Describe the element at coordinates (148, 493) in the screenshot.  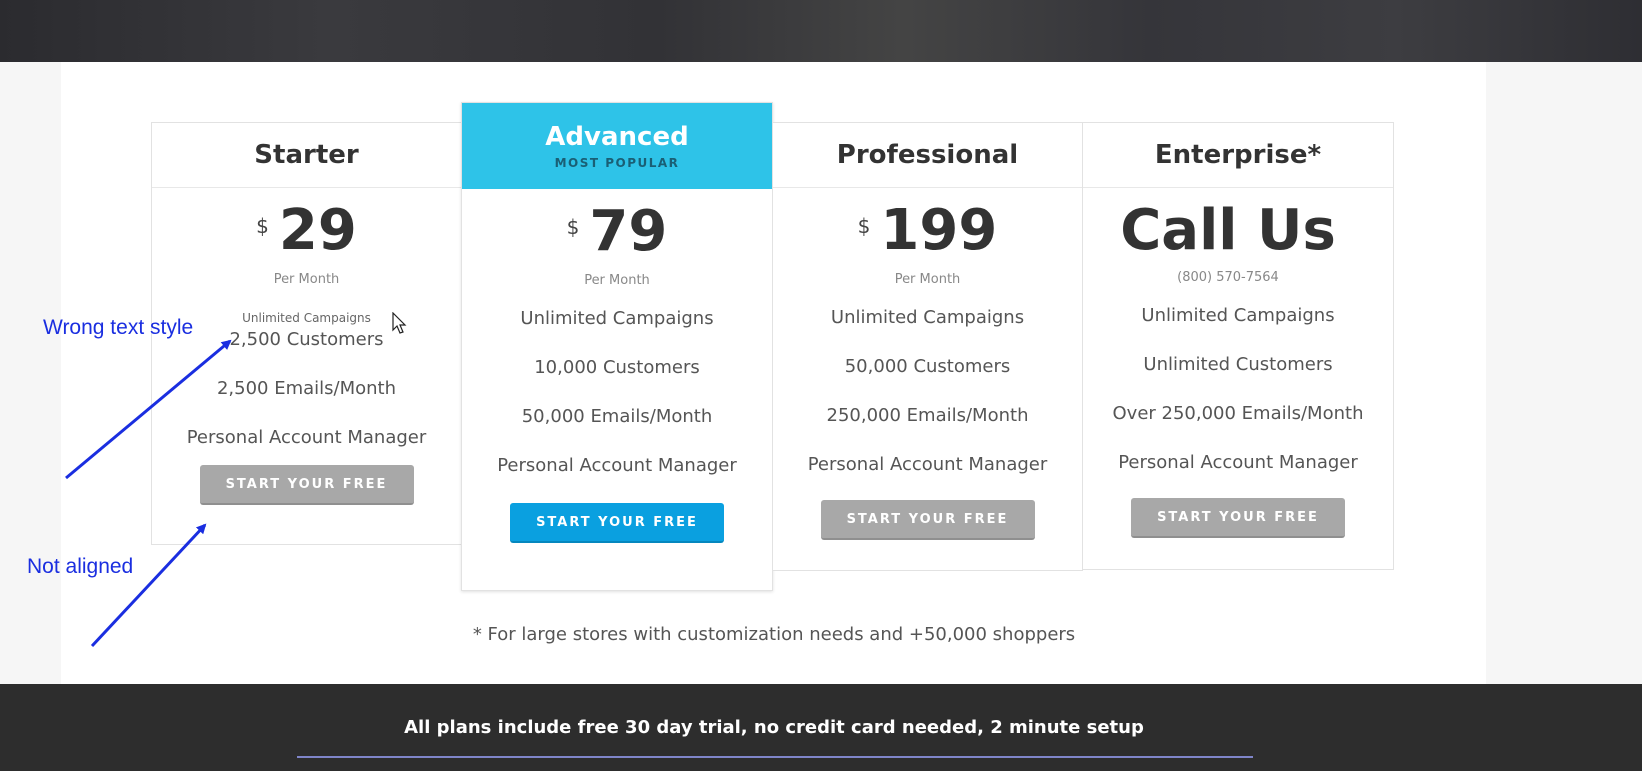
I see `annotation-arrows` at that location.